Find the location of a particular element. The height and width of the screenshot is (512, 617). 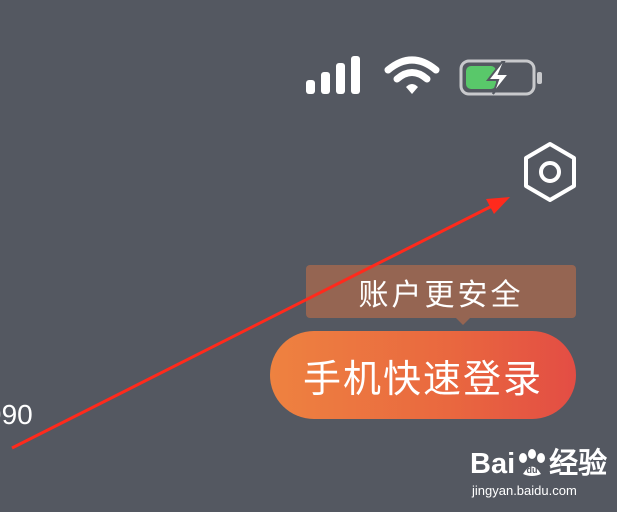

security-tooltip: 账户更安全 is located at coordinates (441, 291).